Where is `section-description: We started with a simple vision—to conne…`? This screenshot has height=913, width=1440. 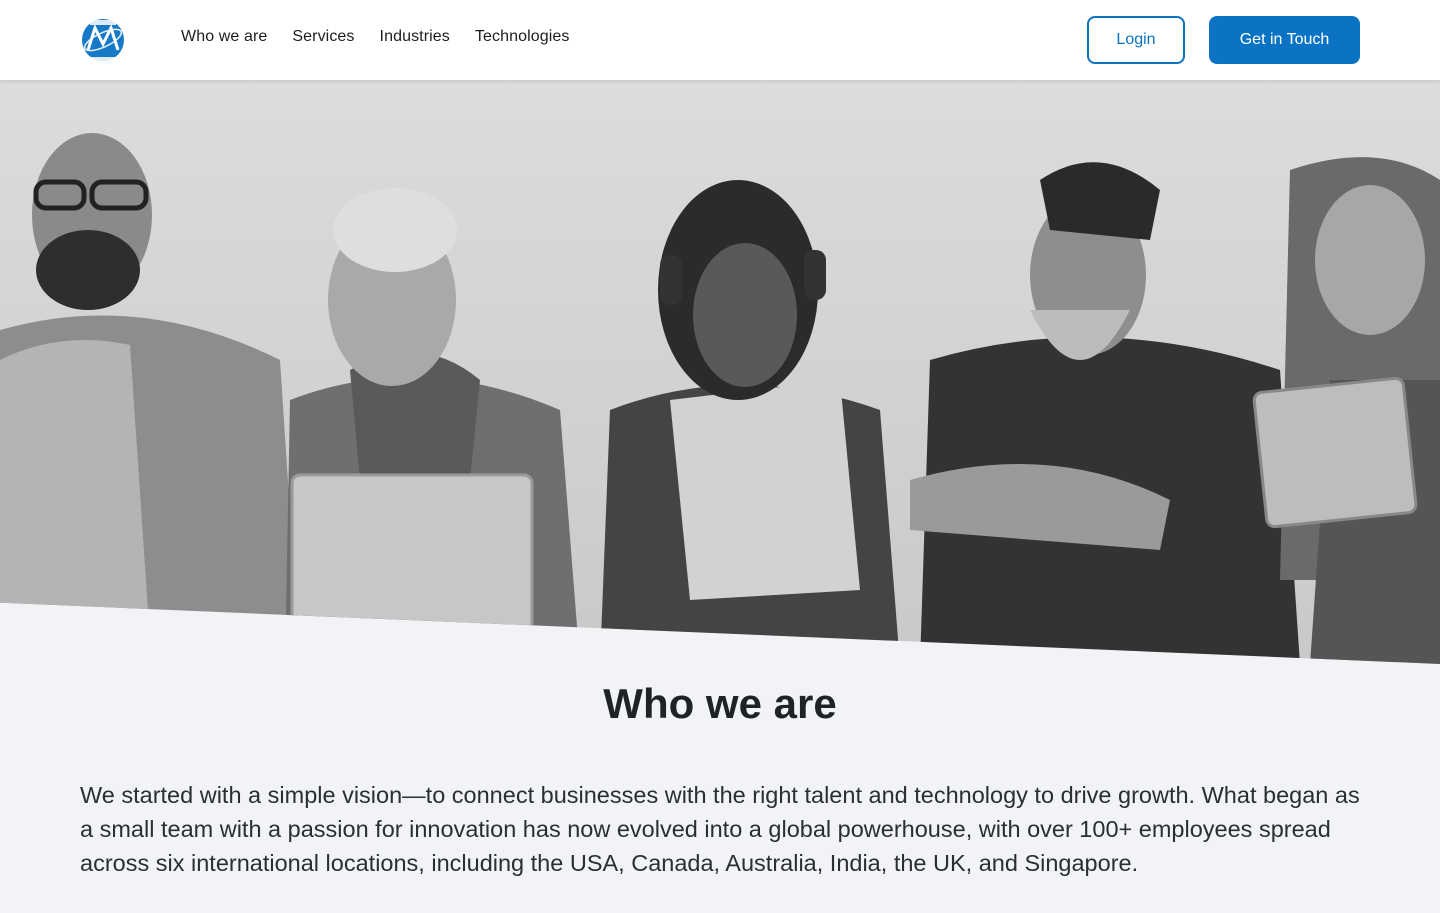 section-description: We started with a simple vision—to conne… is located at coordinates (720, 829).